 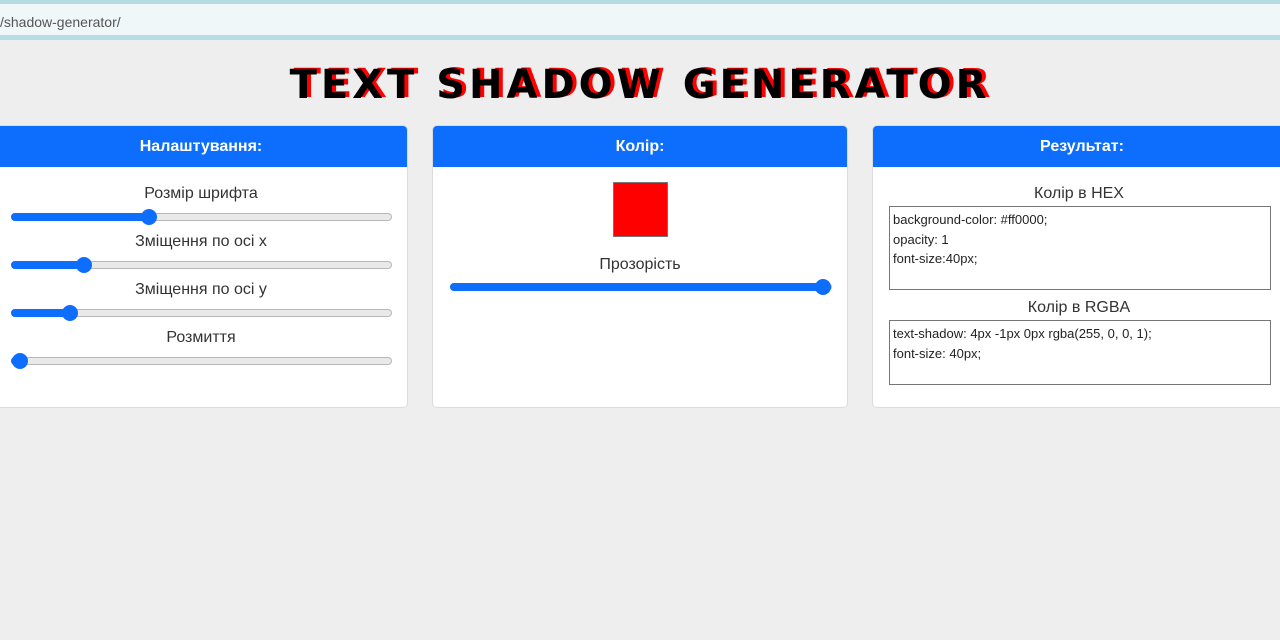 What do you see at coordinates (201, 361) in the screenshot?
I see `blur-slider` at bounding box center [201, 361].